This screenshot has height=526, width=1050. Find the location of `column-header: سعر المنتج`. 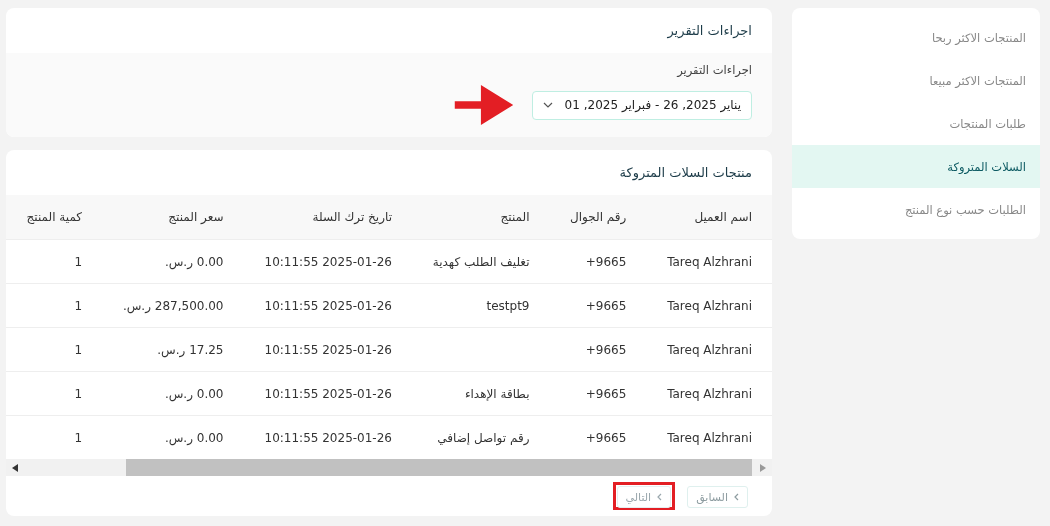

column-header: سعر المنتج is located at coordinates (173, 217).